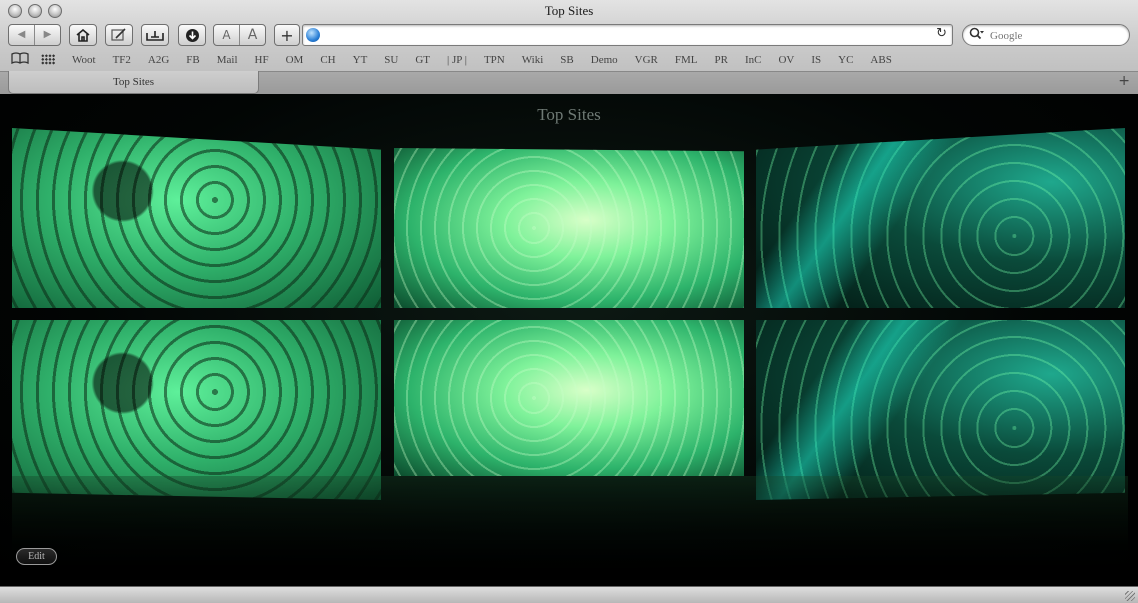  I want to click on bookmark-item: FML, so click(686, 60).